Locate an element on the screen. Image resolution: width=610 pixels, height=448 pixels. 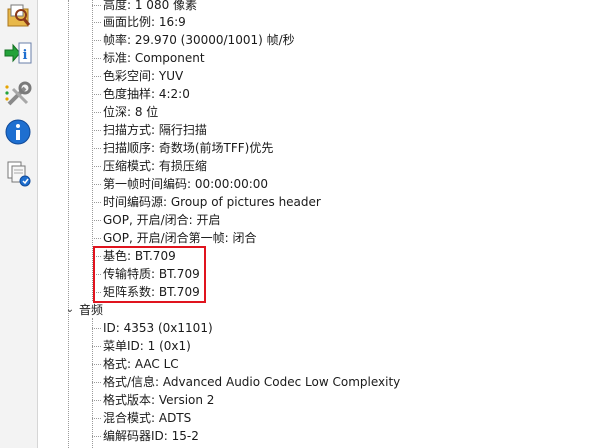
tree-item: 扫描顺序: 奇数场(前场TFF)优先 is located at coordinates (183, 148).